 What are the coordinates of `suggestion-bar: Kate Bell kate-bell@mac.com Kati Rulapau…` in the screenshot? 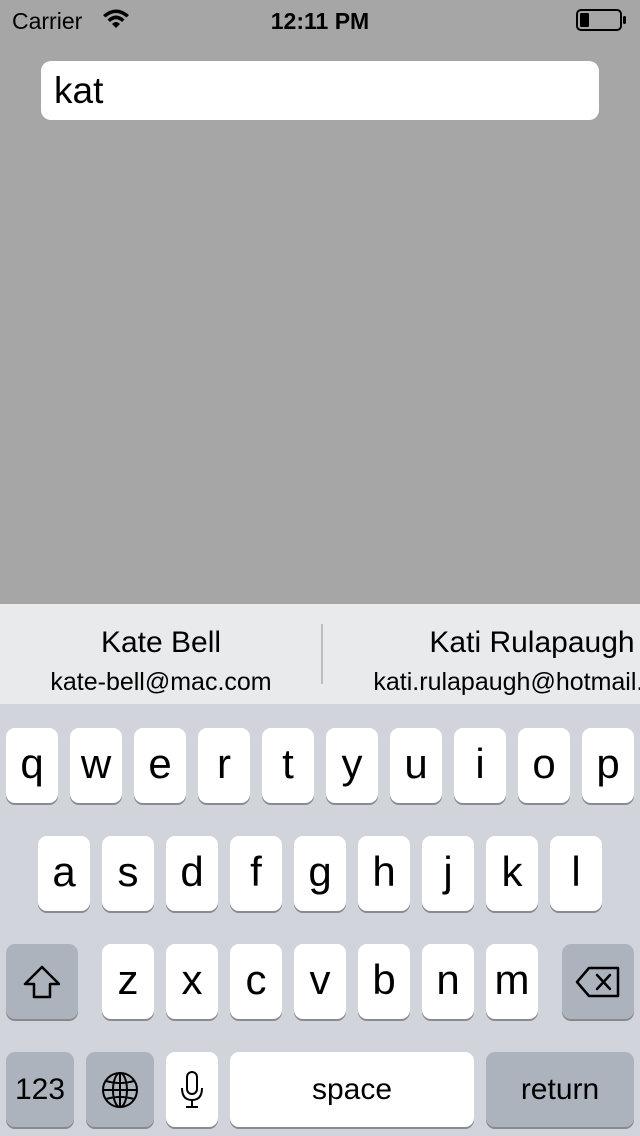 It's located at (320, 654).